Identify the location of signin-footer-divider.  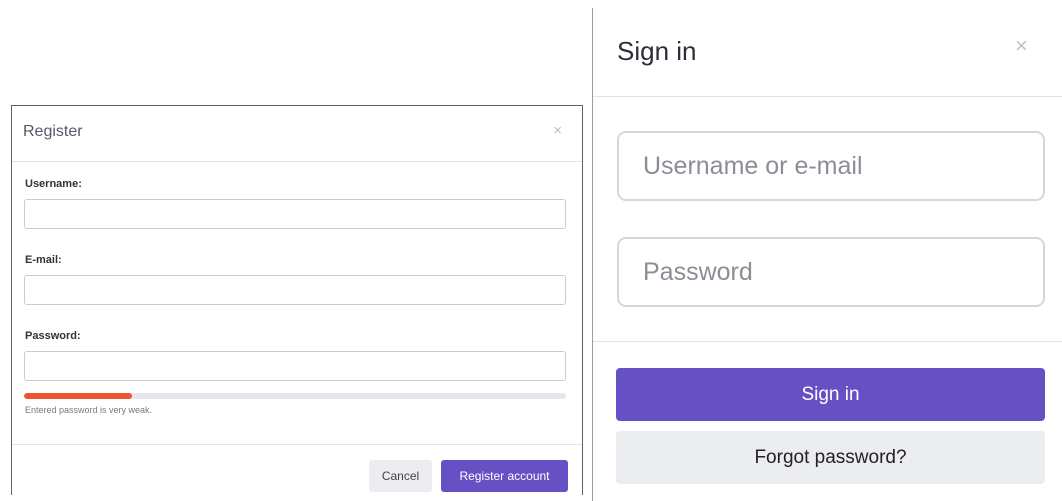
(827, 341).